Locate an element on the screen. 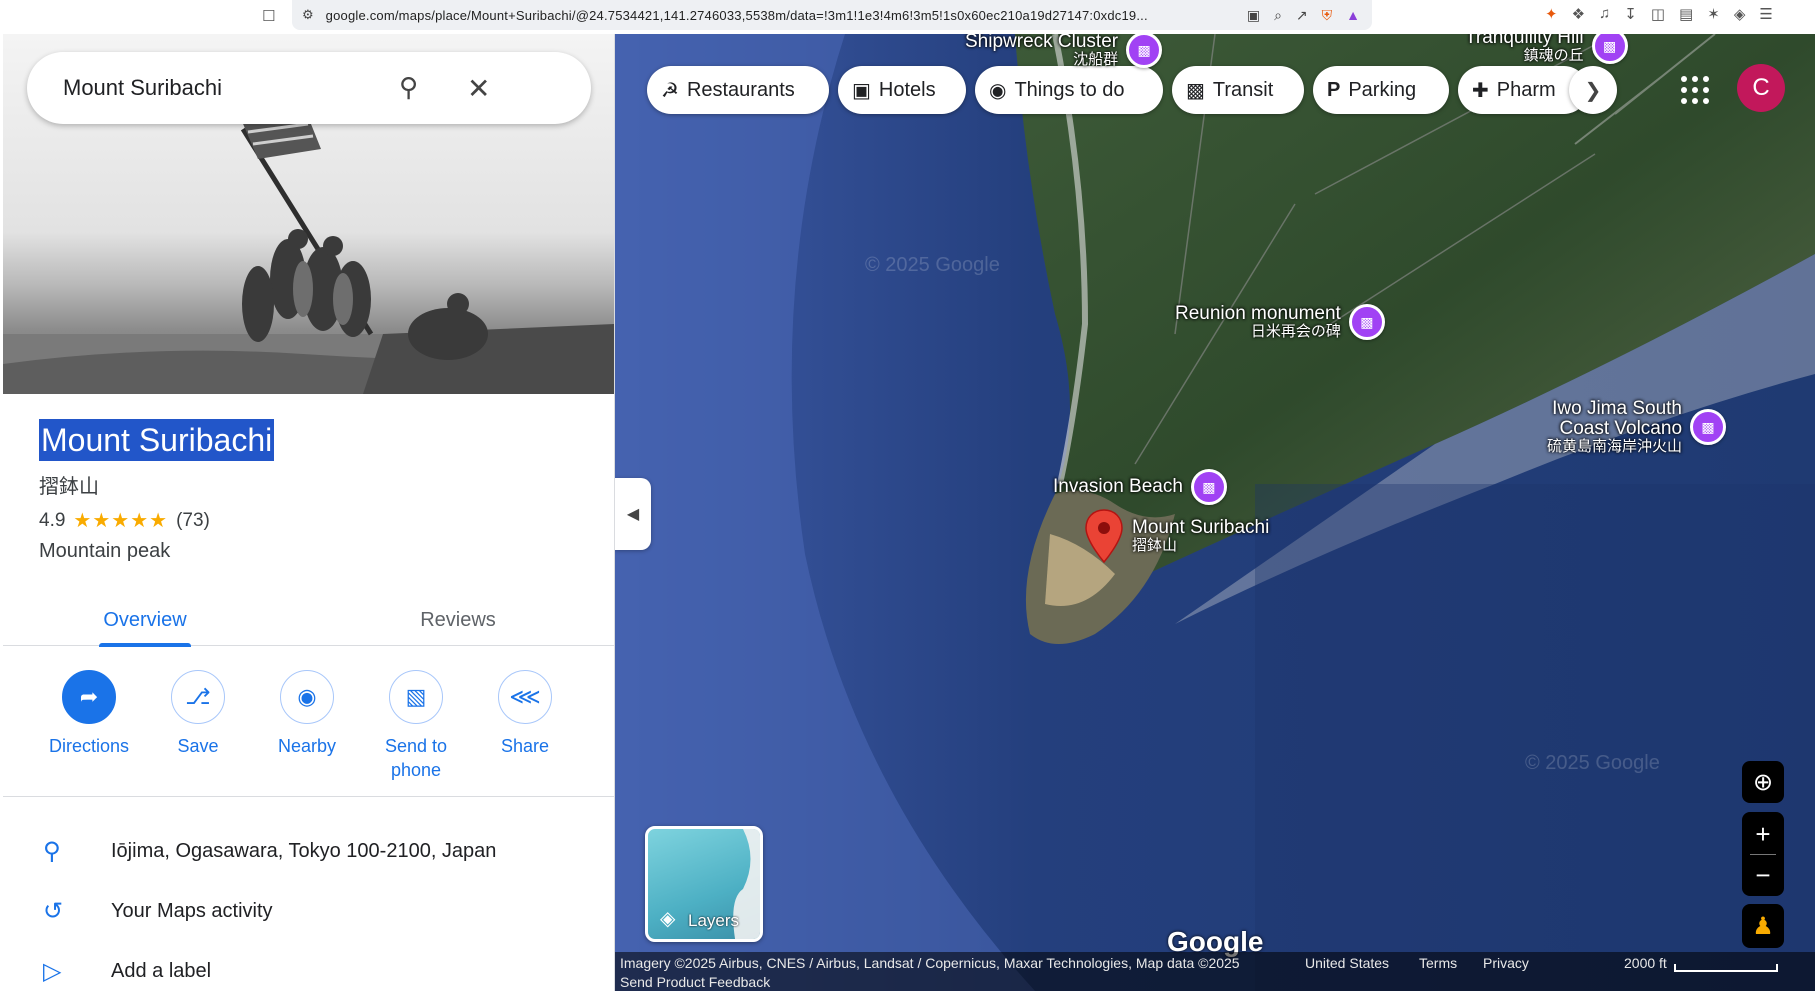 This screenshot has height=991, width=1815. send-to-phone-button: ▧ Send to phone is located at coordinates (416, 726).